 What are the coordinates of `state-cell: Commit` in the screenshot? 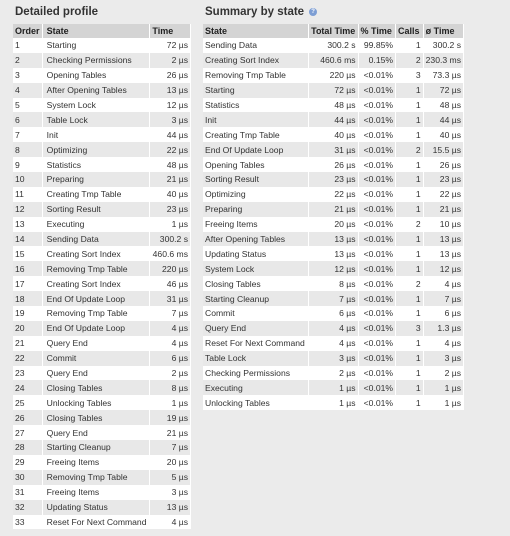 It's located at (256, 313).